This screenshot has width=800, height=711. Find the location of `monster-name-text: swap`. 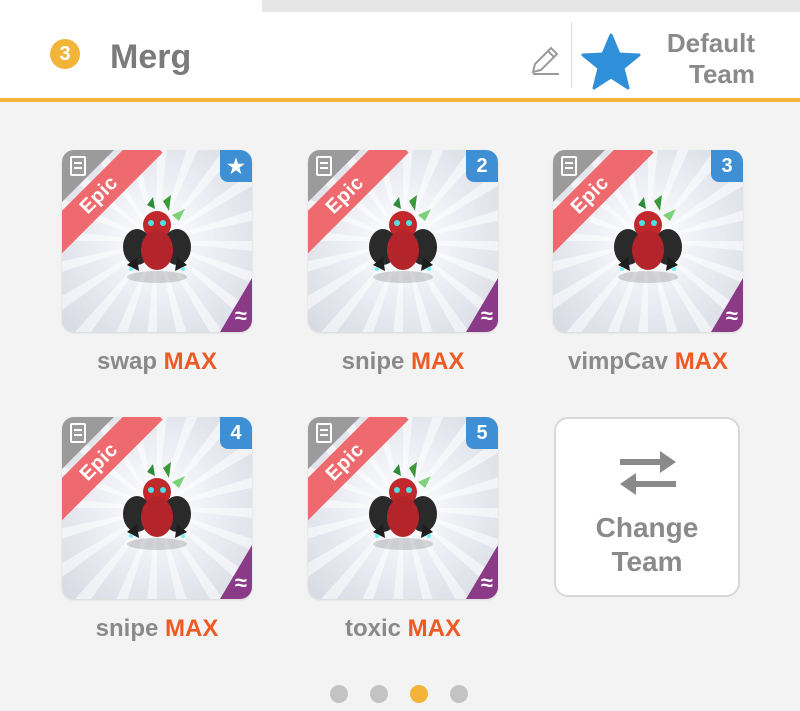

monster-name-text: swap is located at coordinates (126, 361).